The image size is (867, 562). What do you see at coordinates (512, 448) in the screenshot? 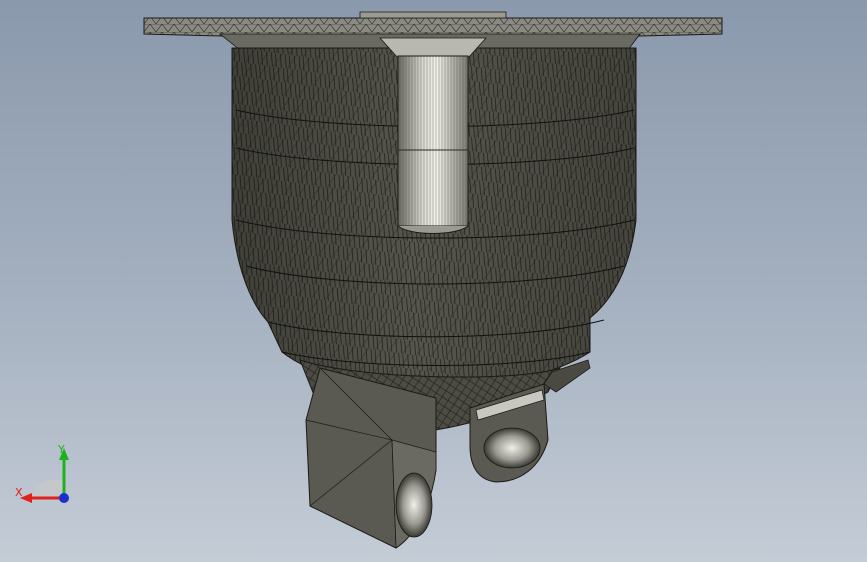
I see `right-clip-cone` at bounding box center [512, 448].